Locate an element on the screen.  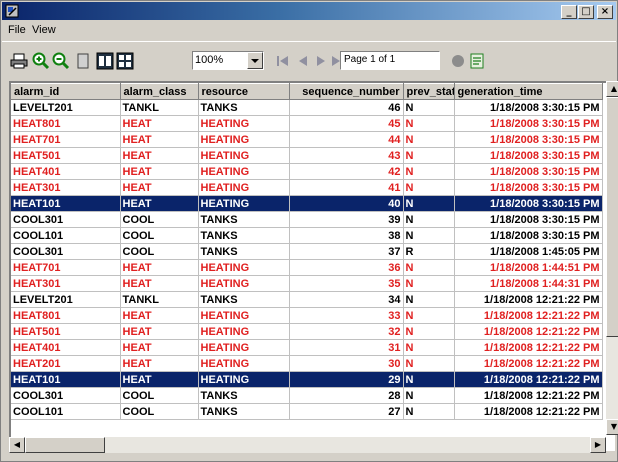
cell-prev-state: R is located at coordinates (429, 251).